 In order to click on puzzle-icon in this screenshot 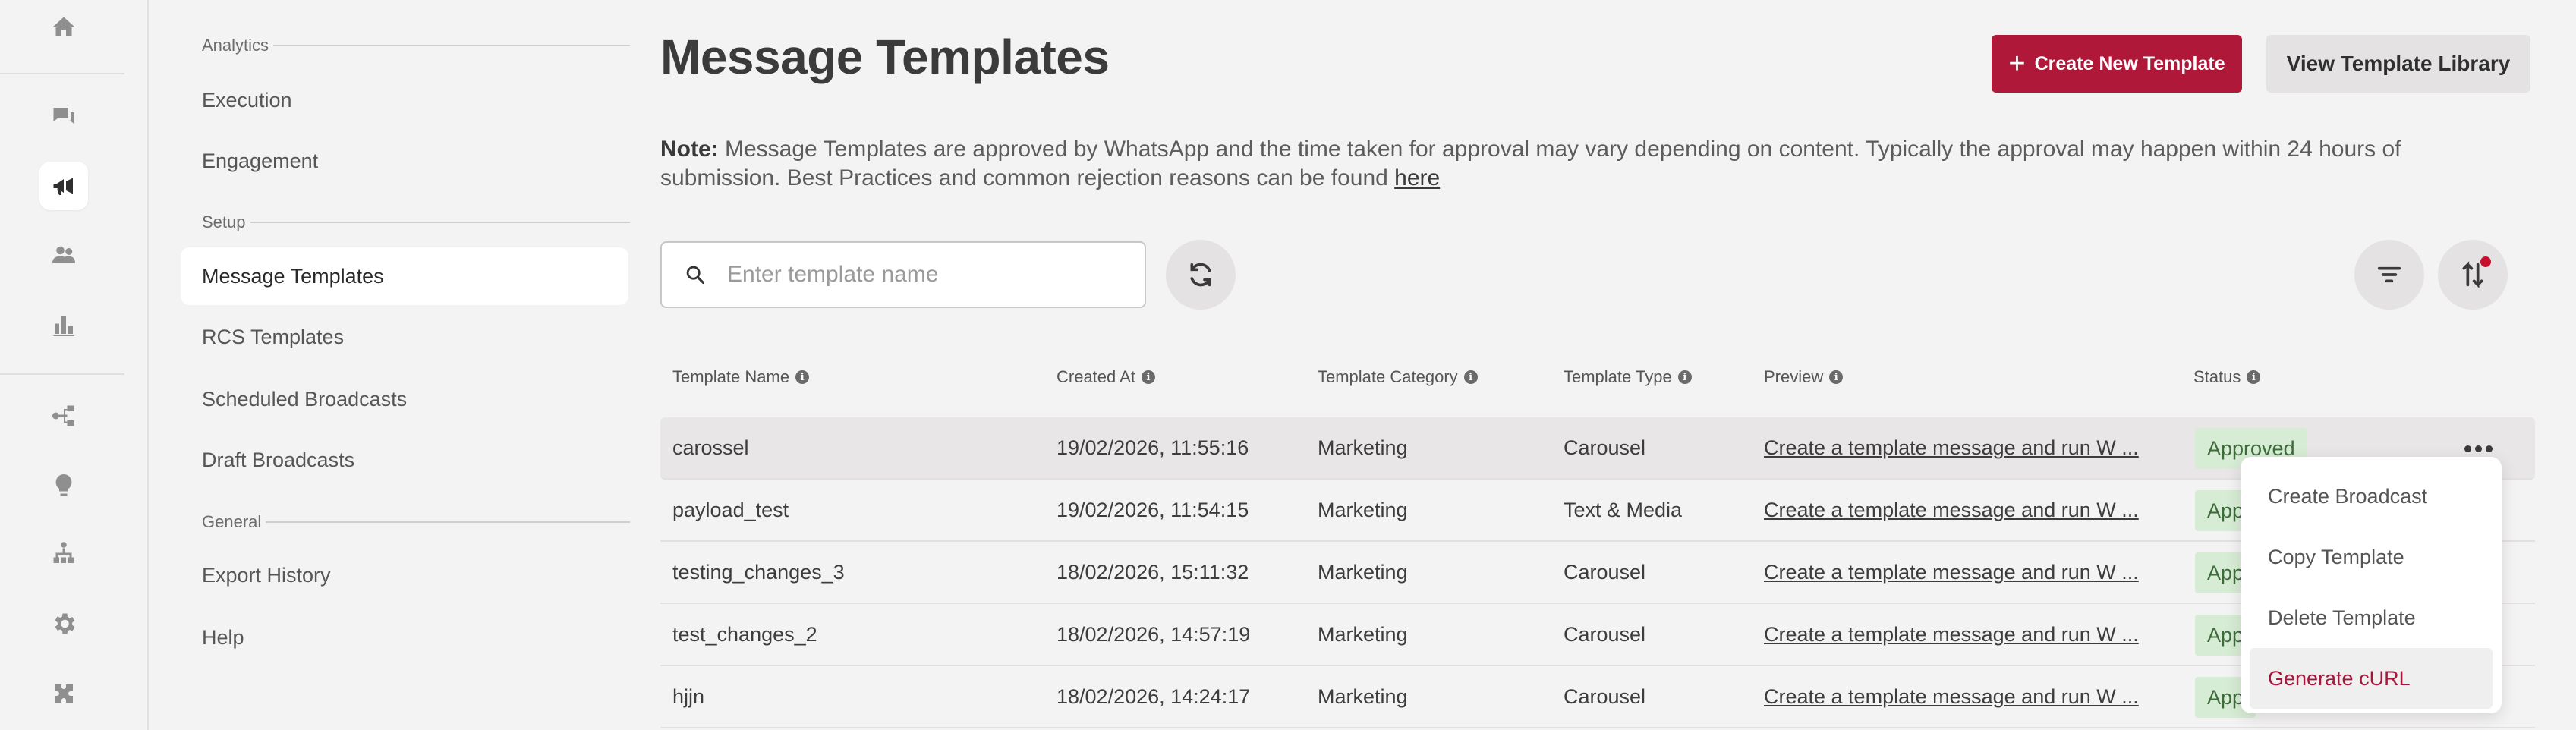, I will do `click(63, 693)`.